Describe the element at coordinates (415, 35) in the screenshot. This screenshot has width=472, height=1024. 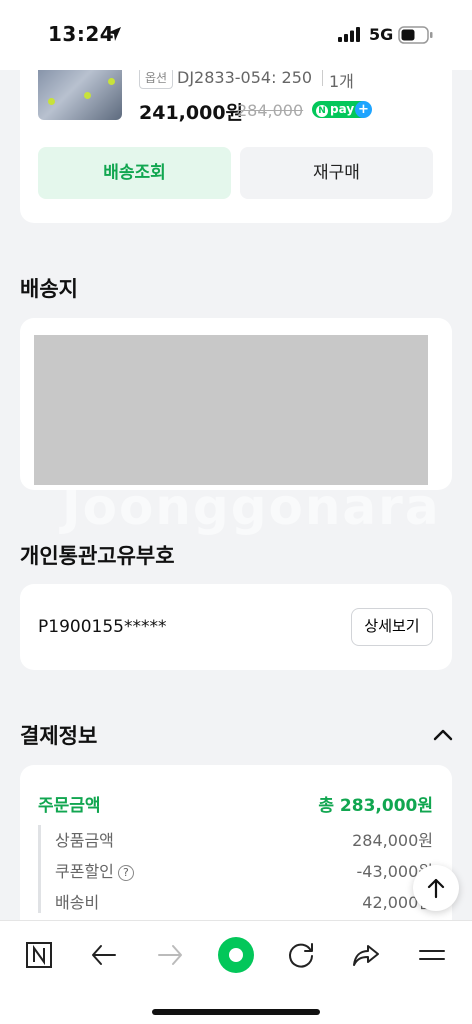
I see `battery-icon` at that location.